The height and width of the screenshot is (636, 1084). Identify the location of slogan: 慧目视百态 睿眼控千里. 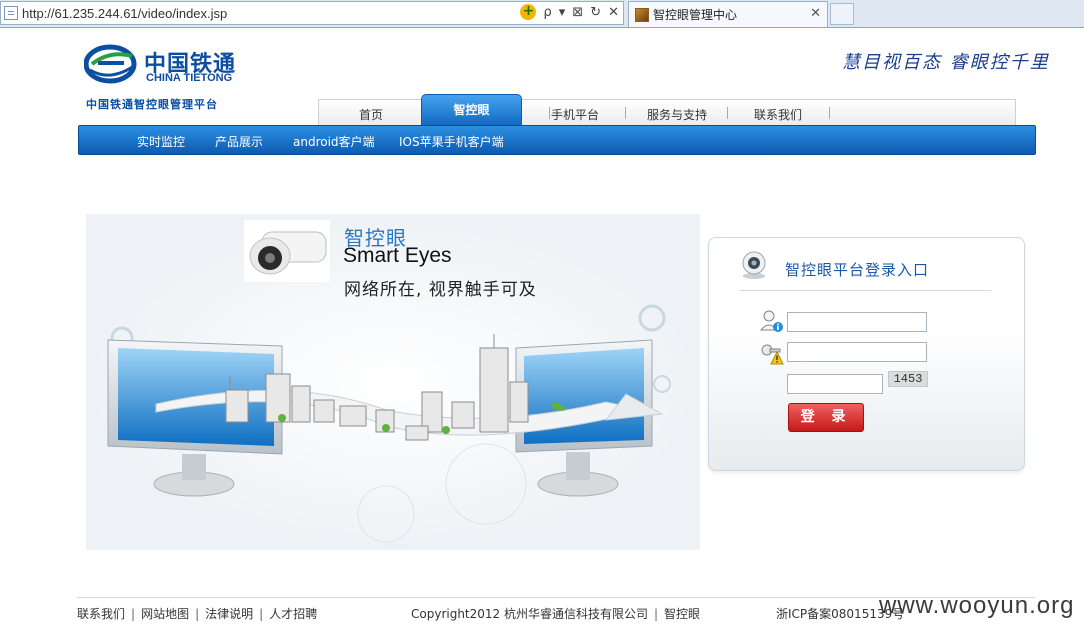
(946, 62).